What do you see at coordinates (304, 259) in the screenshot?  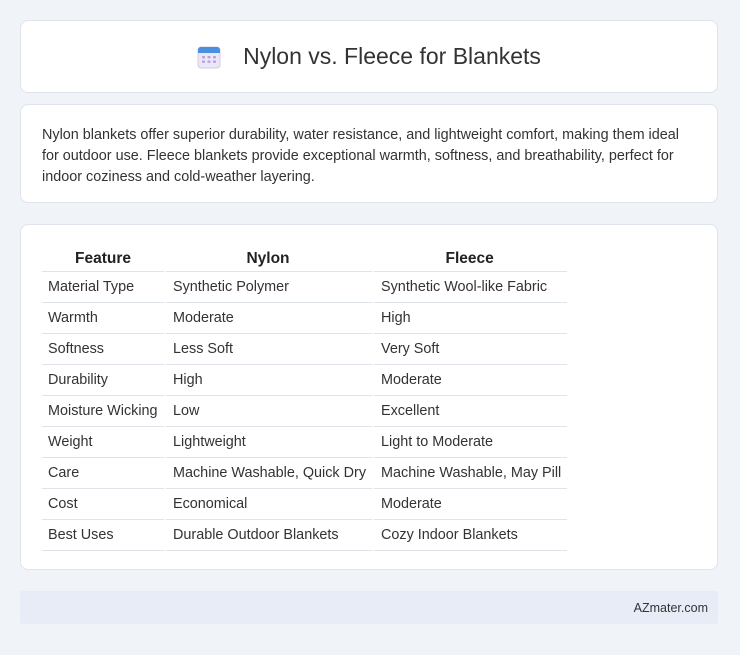 I see `table-header-row: Feature Nylon Fleece` at bounding box center [304, 259].